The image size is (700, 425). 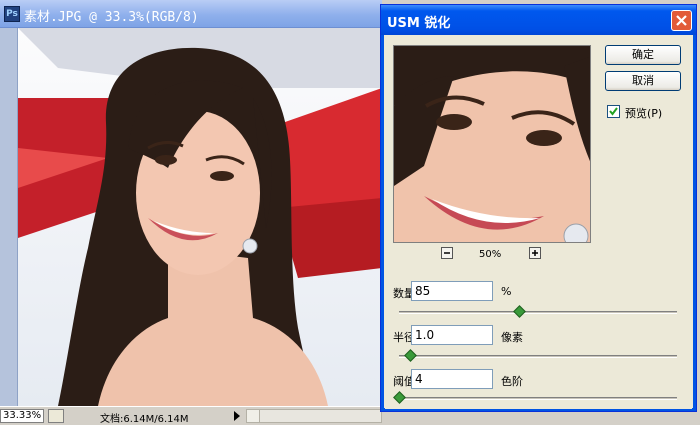 I want to click on checkbox-checked-icon, so click(x=613, y=111).